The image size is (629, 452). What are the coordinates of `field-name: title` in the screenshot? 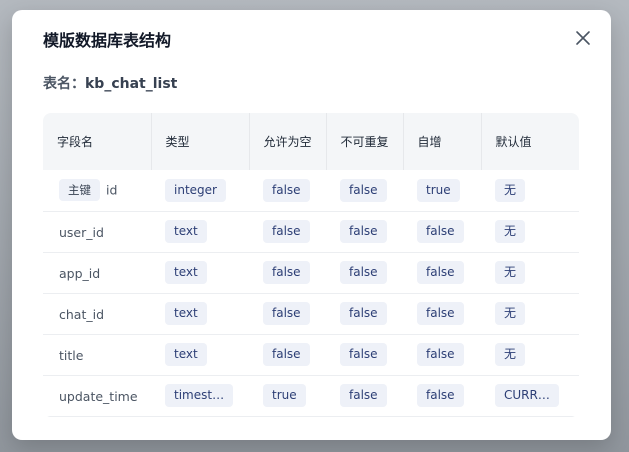 It's located at (71, 355).